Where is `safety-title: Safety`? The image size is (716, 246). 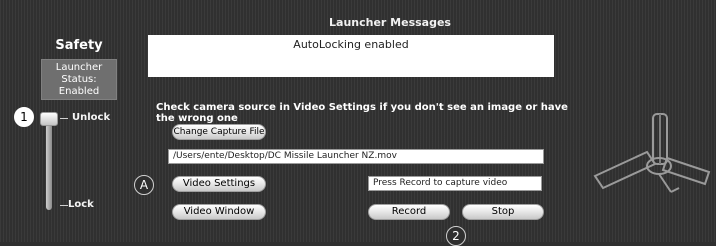 safety-title: Safety is located at coordinates (79, 45).